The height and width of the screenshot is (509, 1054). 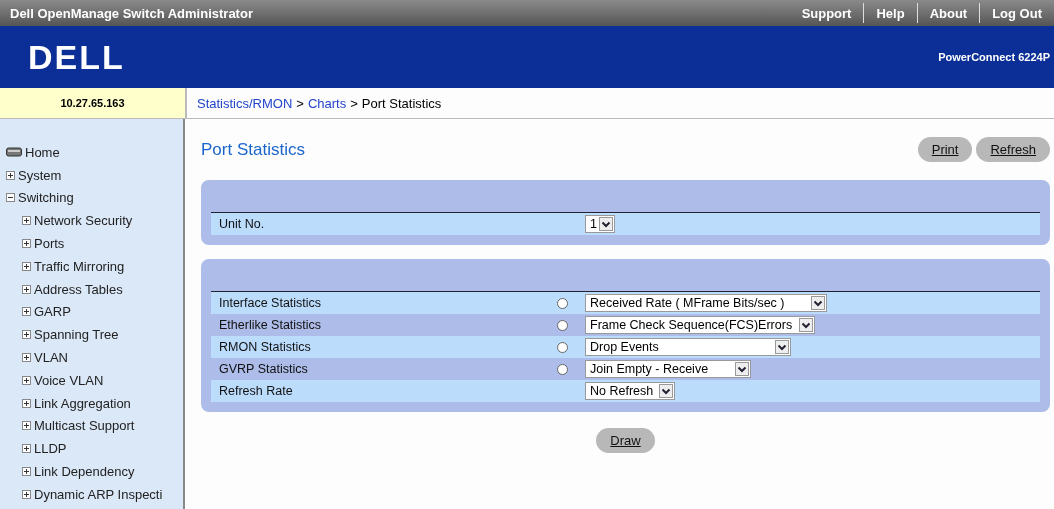 I want to click on field-label: Etherlike Statistics, so click(x=270, y=325).